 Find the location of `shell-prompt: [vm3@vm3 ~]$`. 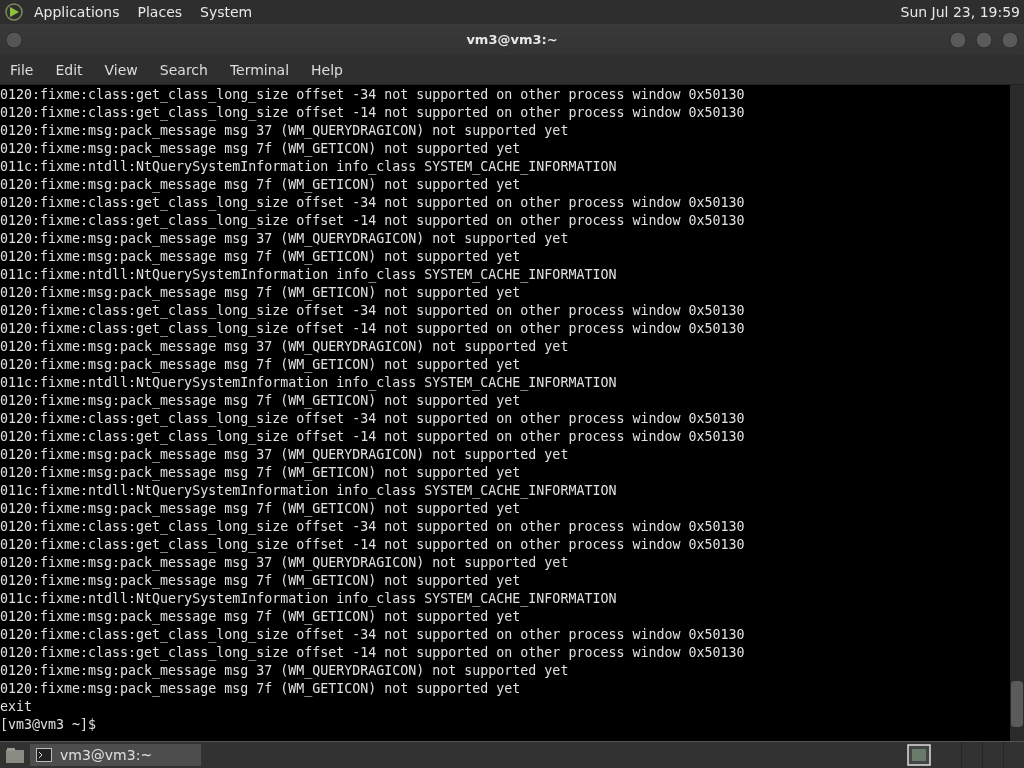

shell-prompt: [vm3@vm3 ~]$ is located at coordinates (48, 725).